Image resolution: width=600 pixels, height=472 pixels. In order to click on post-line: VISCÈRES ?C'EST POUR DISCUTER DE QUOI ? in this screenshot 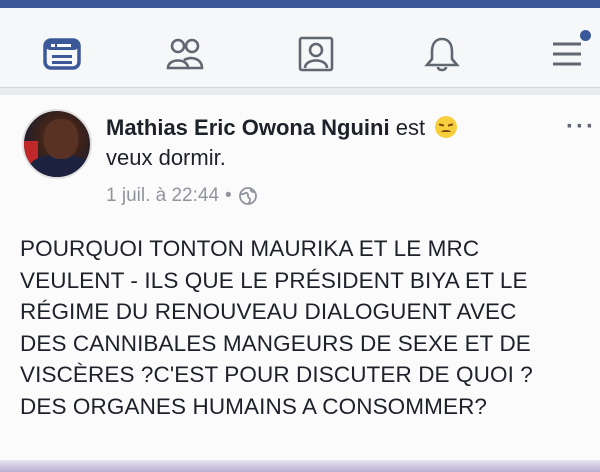, I will do `click(276, 374)`.